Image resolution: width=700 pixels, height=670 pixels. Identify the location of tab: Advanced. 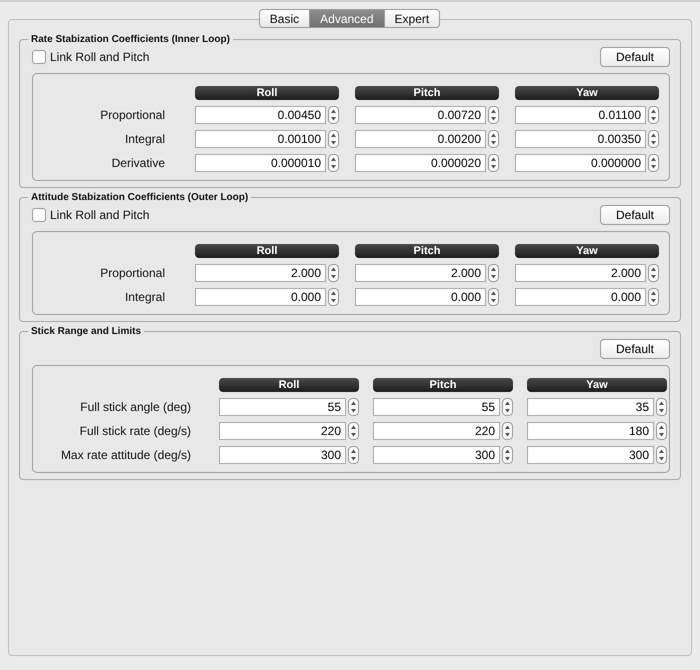
(347, 18).